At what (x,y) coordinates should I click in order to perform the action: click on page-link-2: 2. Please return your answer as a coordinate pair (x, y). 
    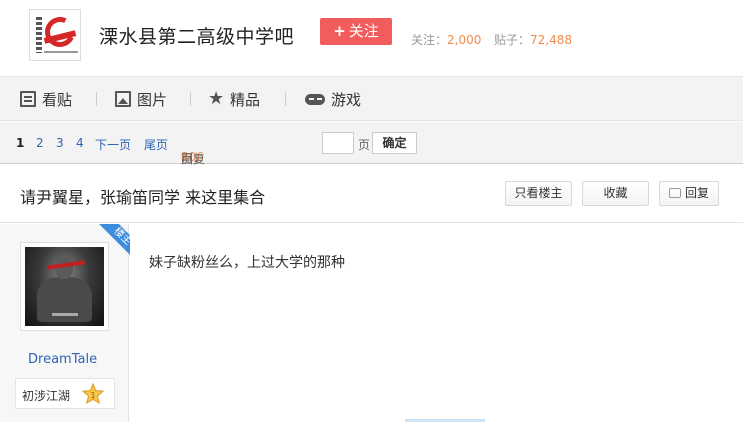
    Looking at the image, I should click on (40, 143).